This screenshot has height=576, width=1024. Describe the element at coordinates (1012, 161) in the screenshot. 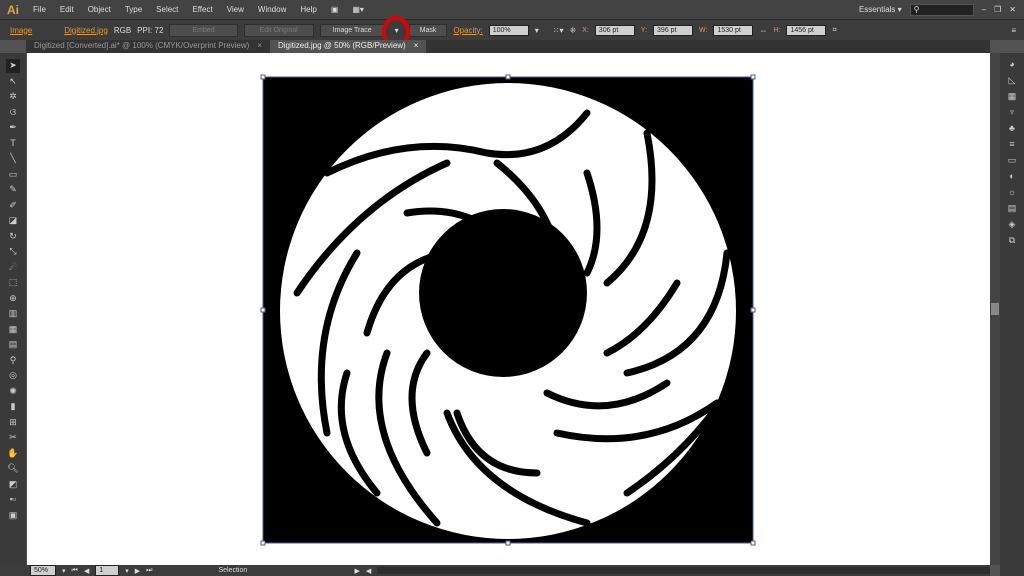

I see `gradient-icon: ▭` at that location.